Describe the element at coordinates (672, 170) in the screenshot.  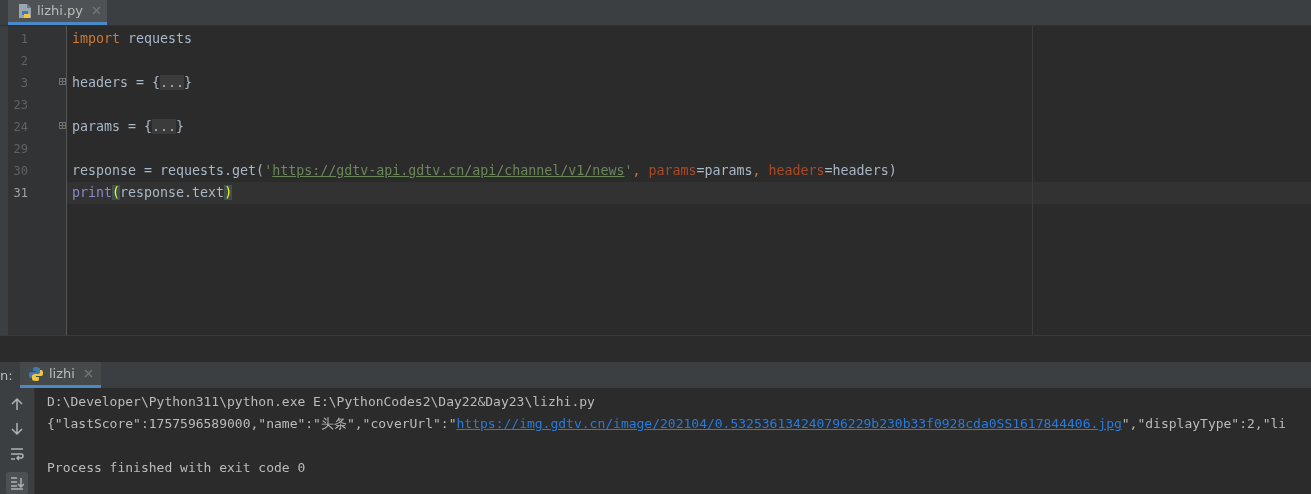
I see `parameter-text: params` at that location.